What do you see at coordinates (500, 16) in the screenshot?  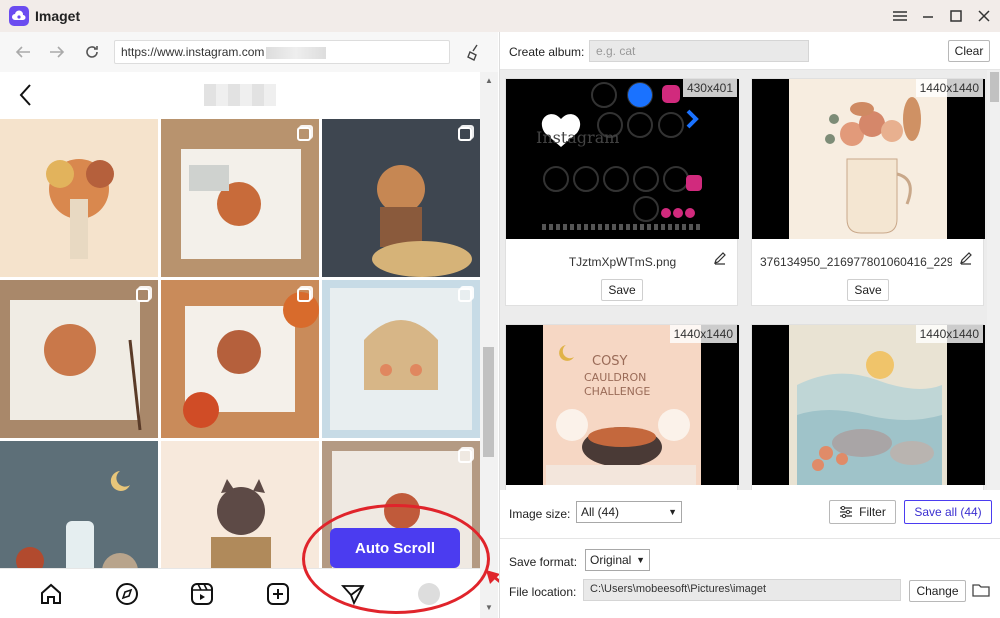 I see `title-bar: Imaget` at bounding box center [500, 16].